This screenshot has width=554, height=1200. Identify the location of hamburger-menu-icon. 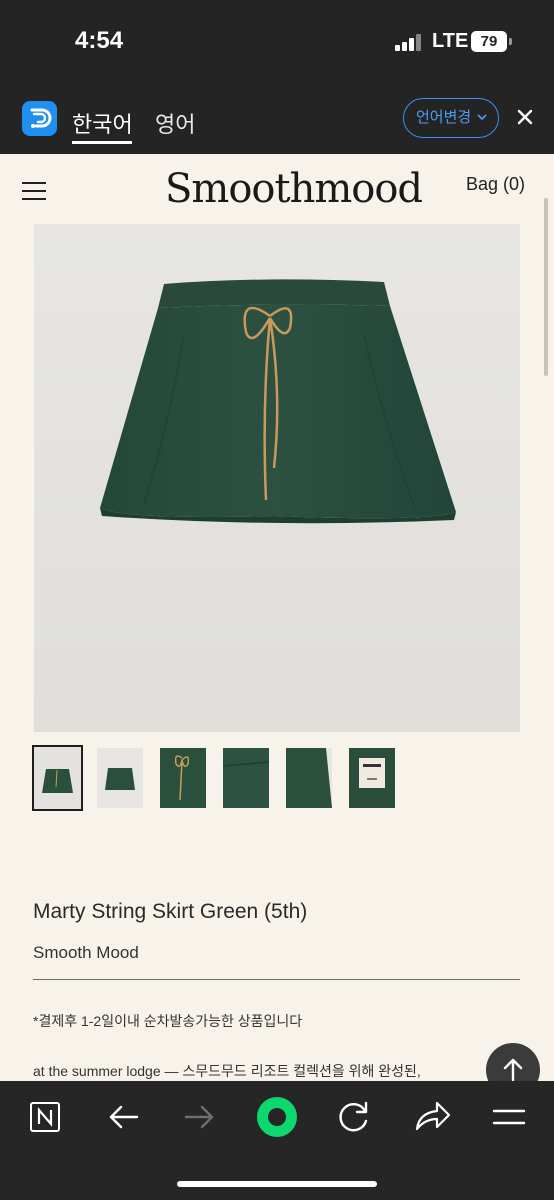
(34, 191).